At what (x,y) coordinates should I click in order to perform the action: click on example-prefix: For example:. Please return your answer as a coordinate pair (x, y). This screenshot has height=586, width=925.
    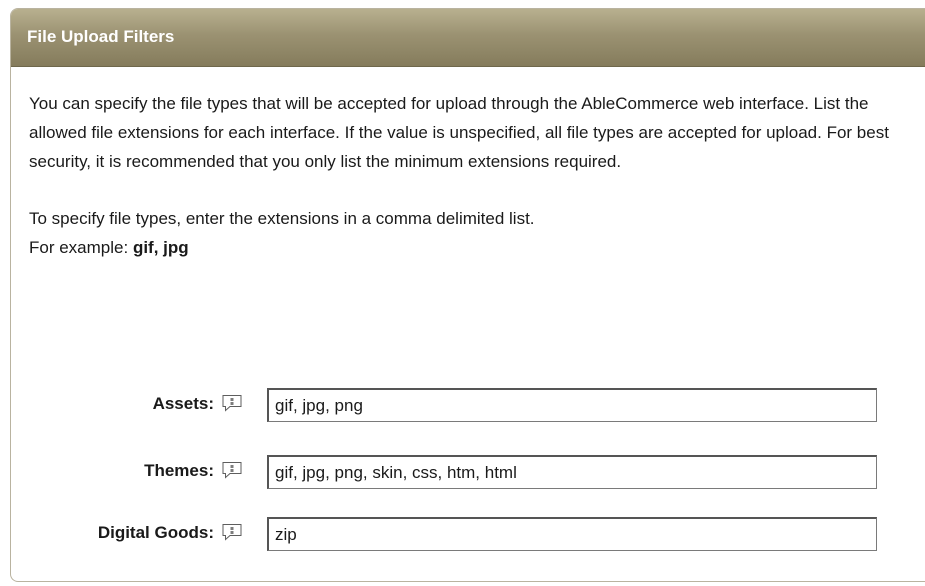
    Looking at the image, I should click on (81, 247).